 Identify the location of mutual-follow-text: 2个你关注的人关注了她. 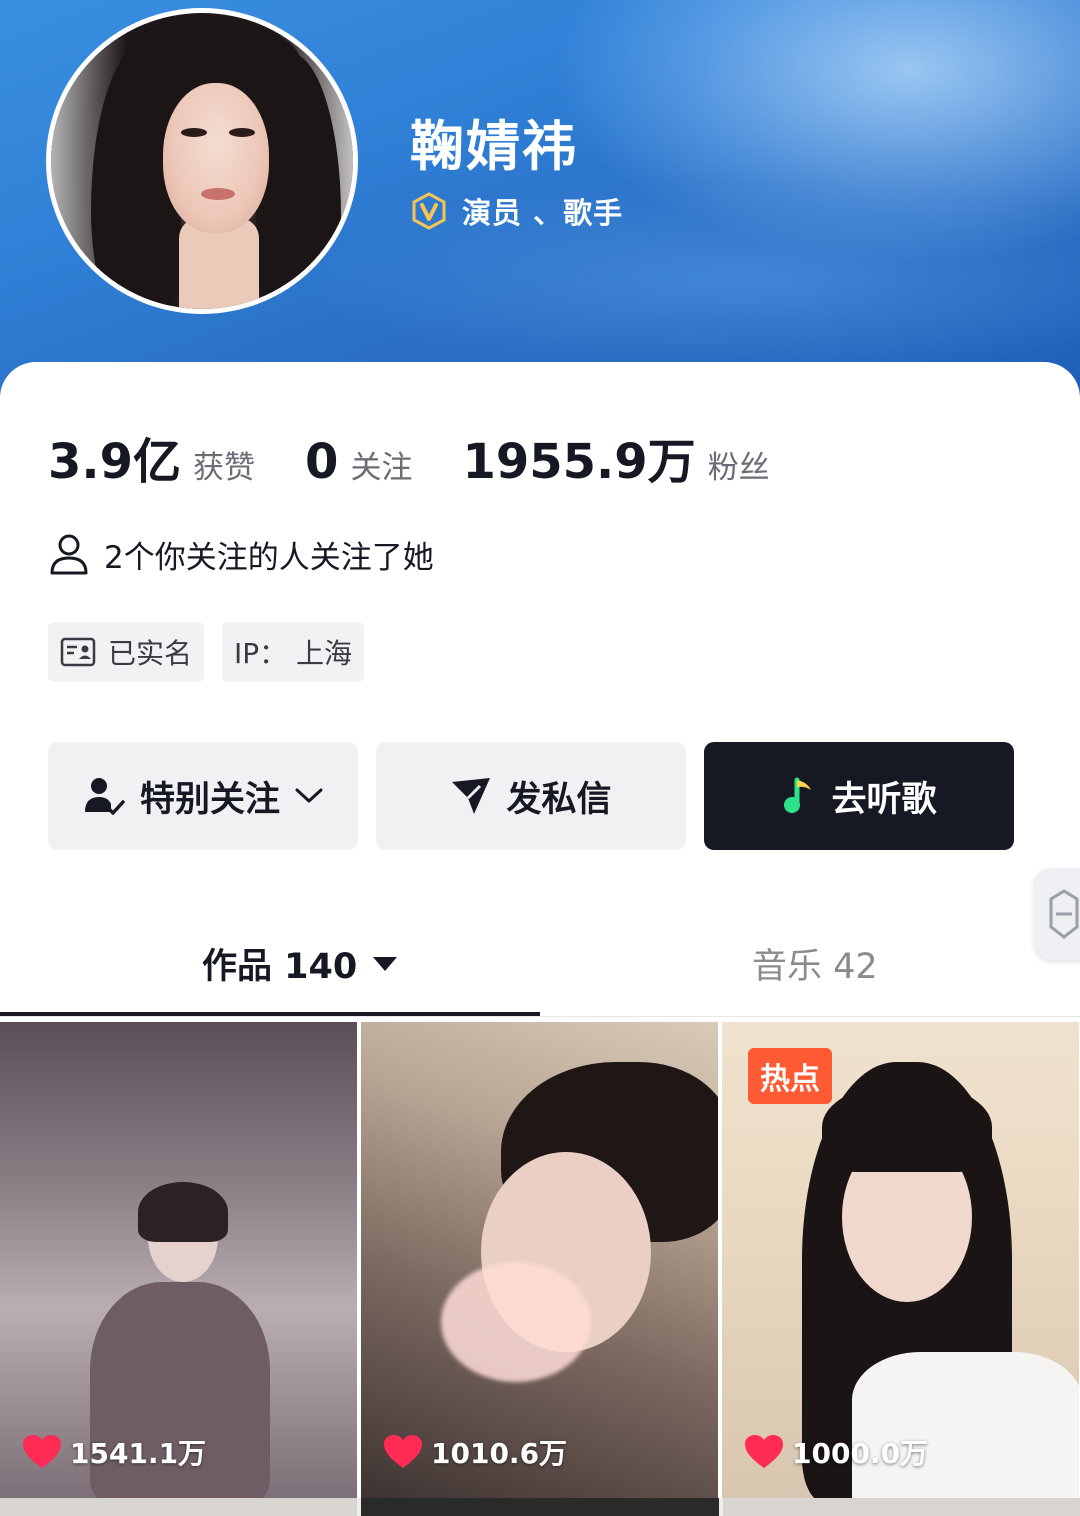
(269, 558).